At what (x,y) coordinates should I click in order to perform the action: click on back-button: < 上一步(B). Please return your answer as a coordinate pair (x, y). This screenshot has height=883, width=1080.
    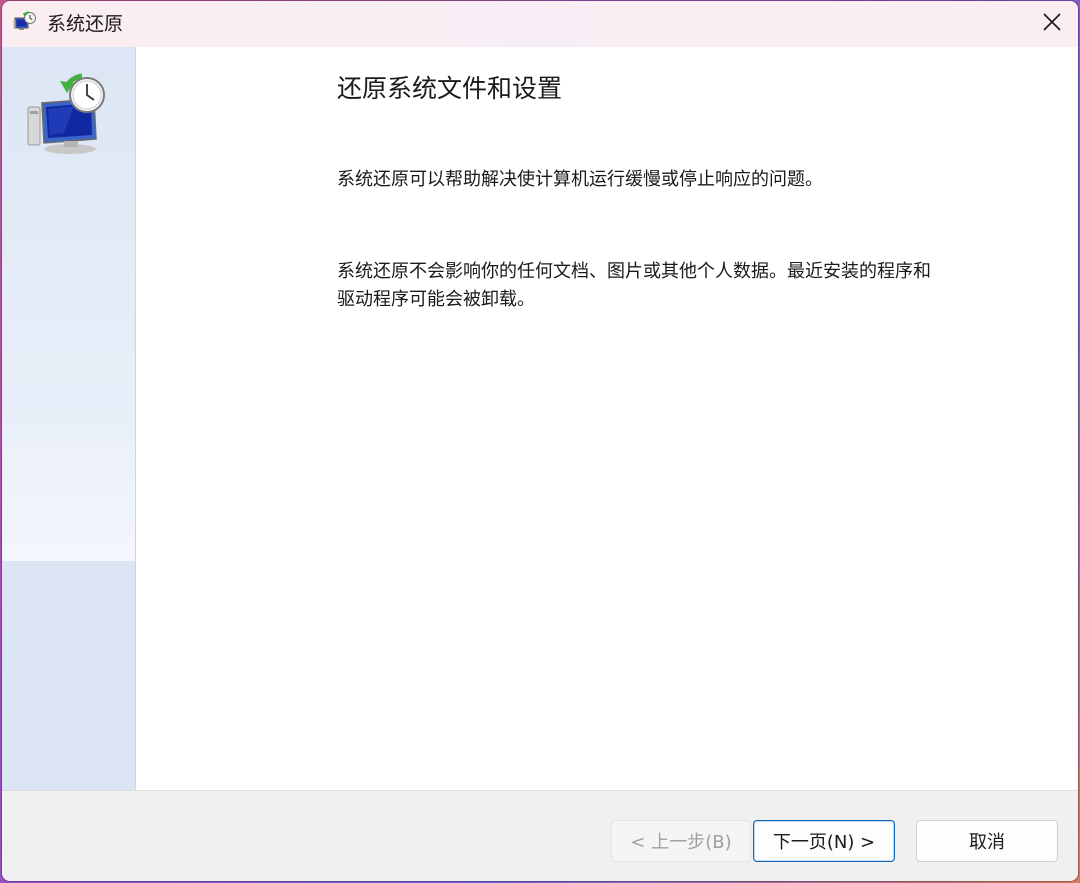
    Looking at the image, I should click on (681, 841).